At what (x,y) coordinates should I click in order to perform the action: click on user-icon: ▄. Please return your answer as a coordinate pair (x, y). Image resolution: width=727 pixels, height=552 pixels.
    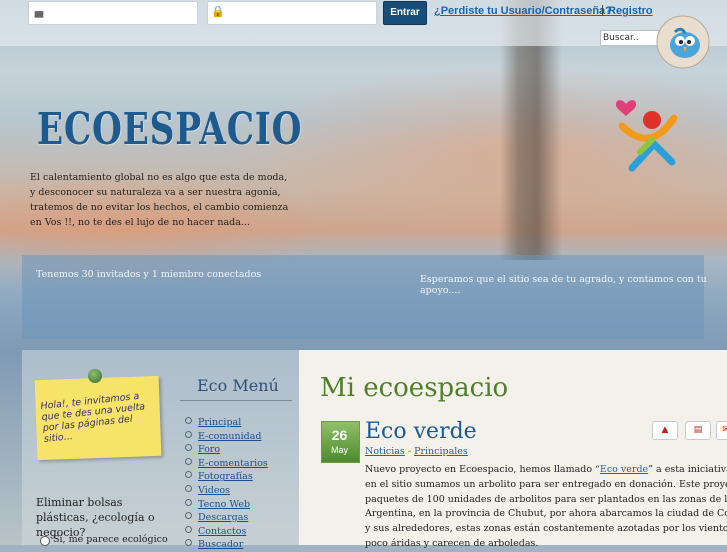
    Looking at the image, I should click on (39, 11).